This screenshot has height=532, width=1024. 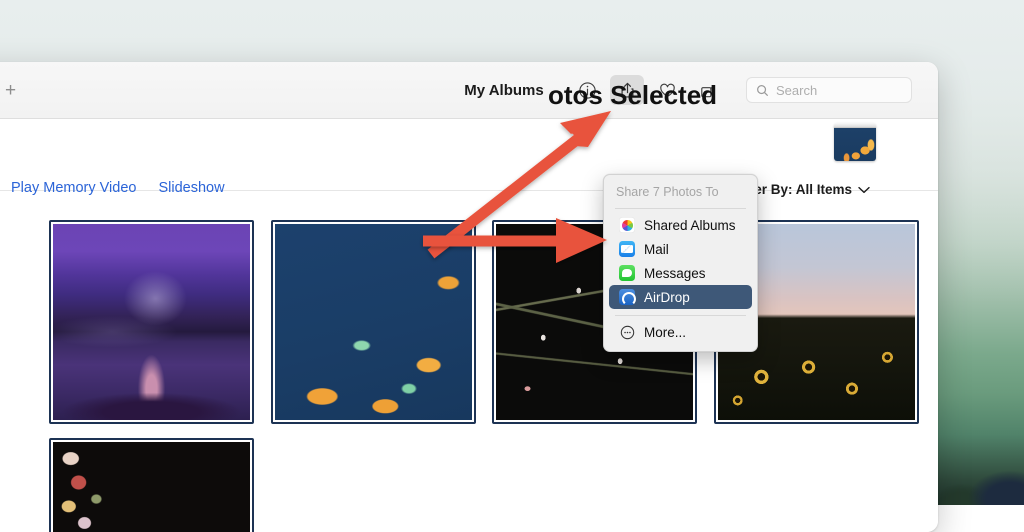 What do you see at coordinates (680, 249) in the screenshot?
I see `mail-menu-item: Mail` at bounding box center [680, 249].